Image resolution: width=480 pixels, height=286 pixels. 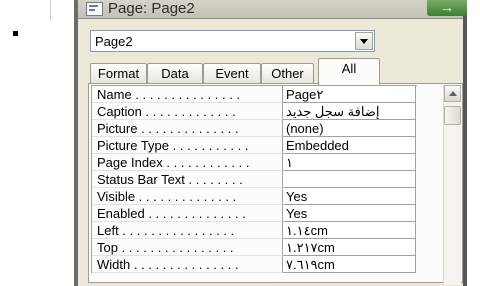 I want to click on tab-event: Event, so click(x=232, y=73).